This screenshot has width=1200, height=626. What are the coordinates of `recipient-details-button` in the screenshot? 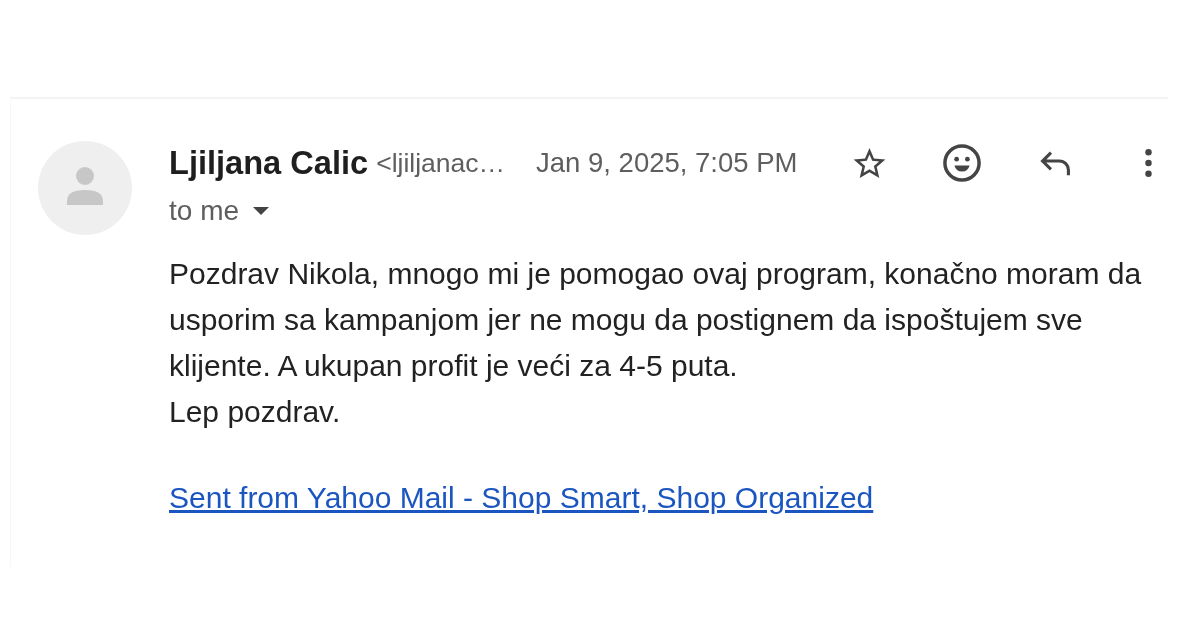 It's located at (261, 211).